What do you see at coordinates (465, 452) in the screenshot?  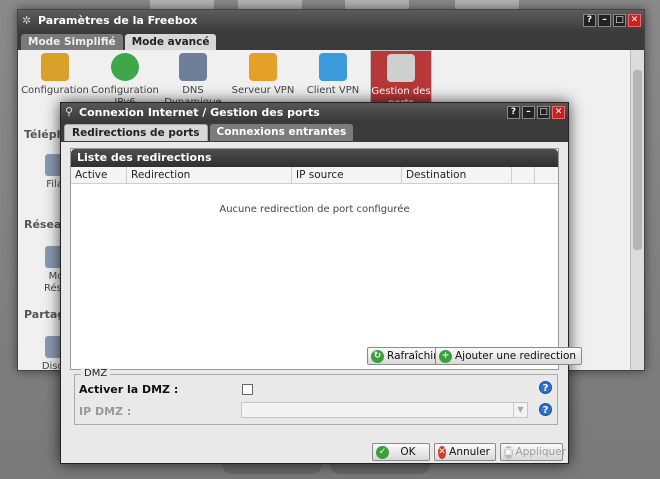 I see `cancel-button: ✕ Annuler` at bounding box center [465, 452].